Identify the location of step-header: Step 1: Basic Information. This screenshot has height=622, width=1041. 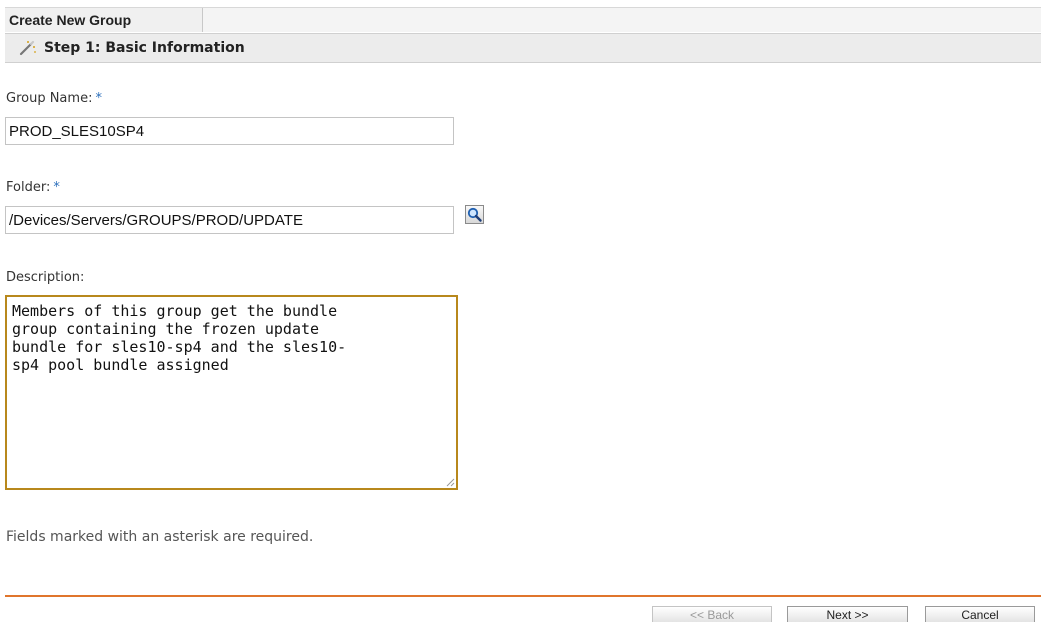
(523, 48).